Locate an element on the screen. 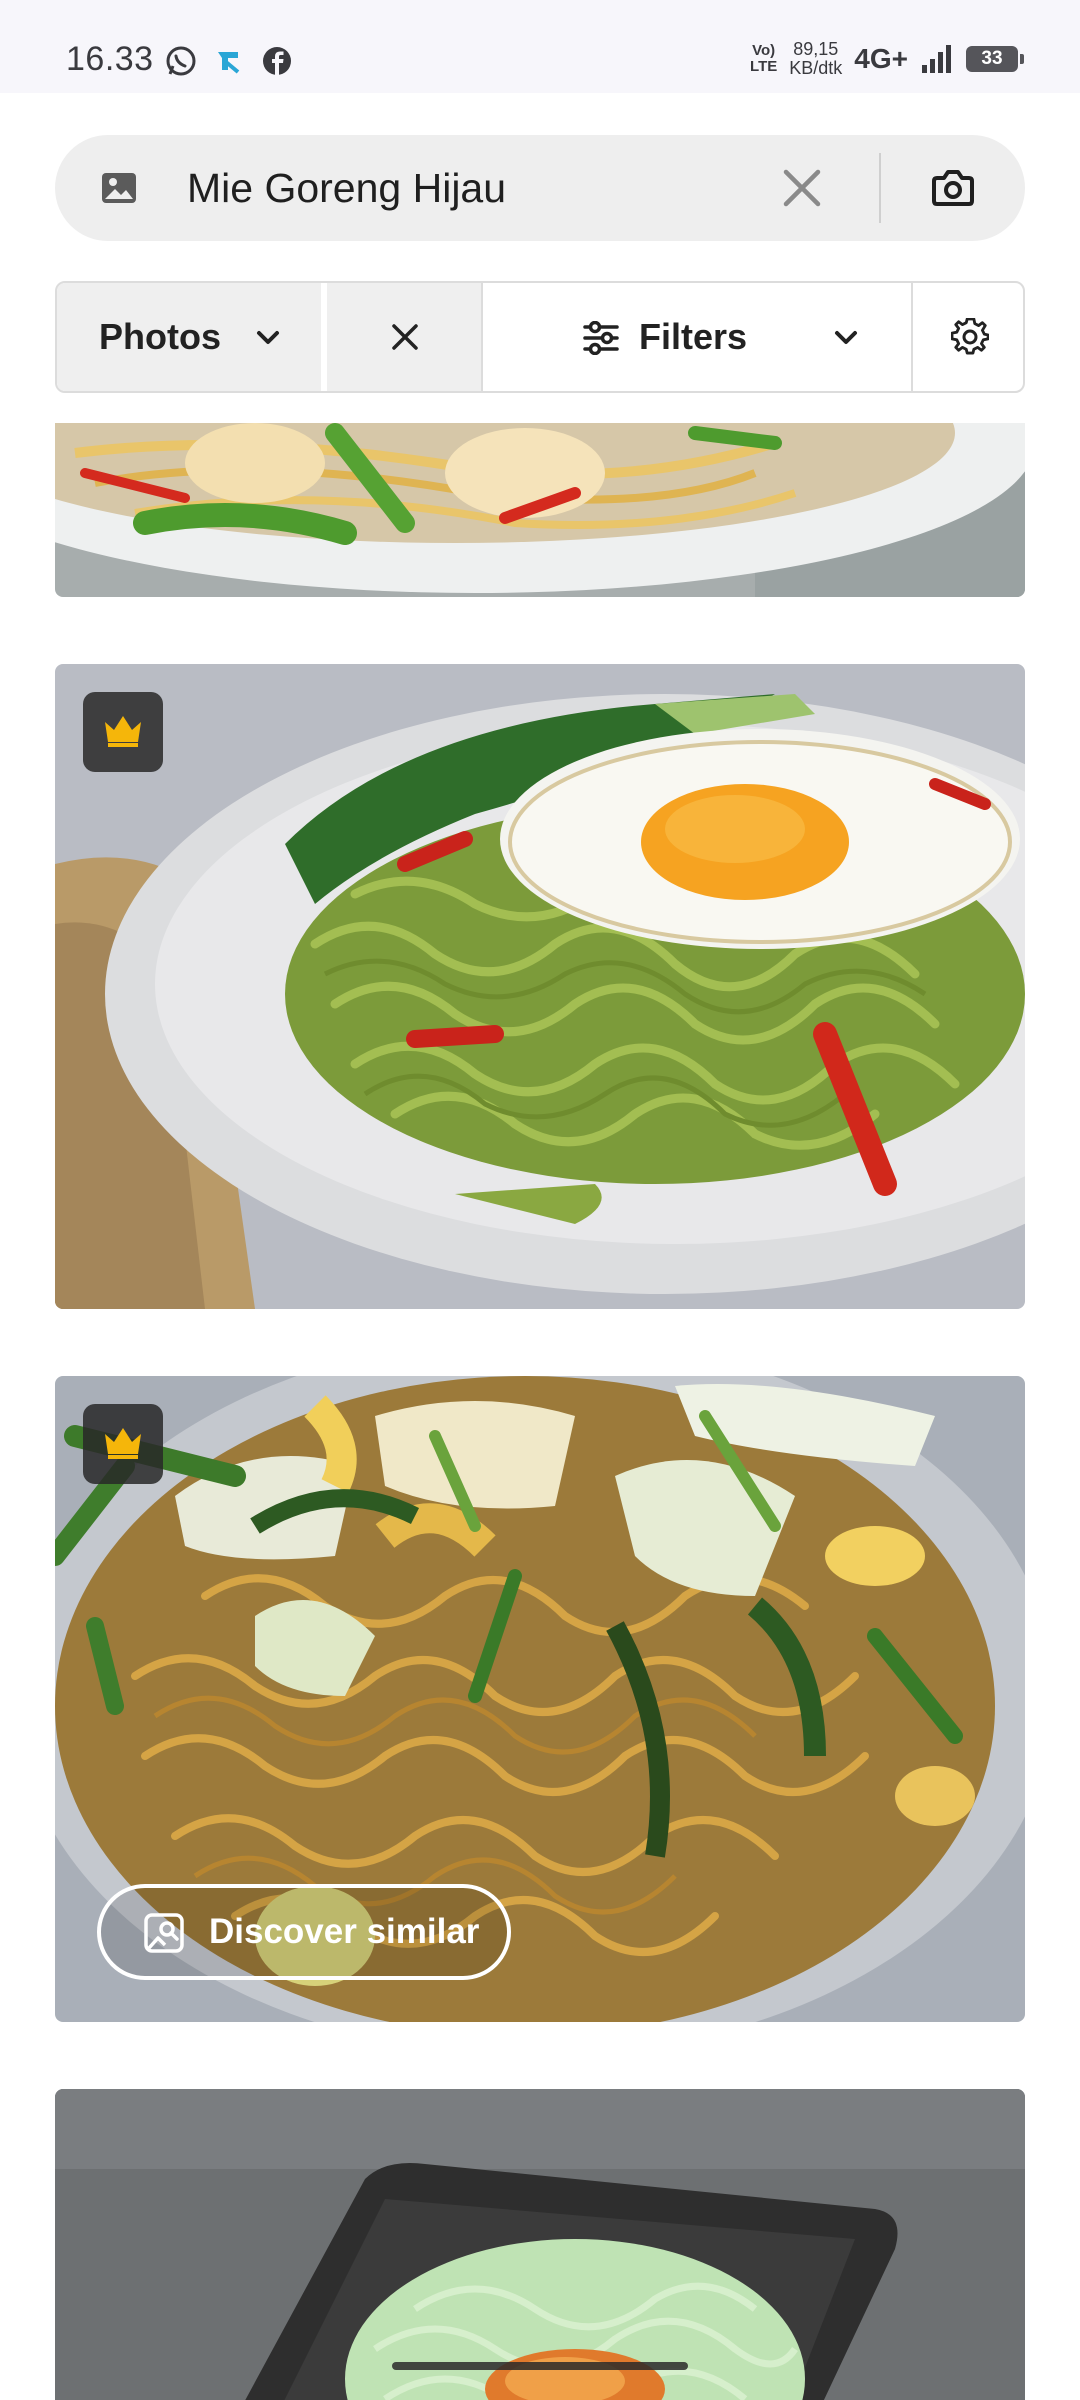 The width and height of the screenshot is (1080, 2400). sliders-icon is located at coordinates (601, 338).